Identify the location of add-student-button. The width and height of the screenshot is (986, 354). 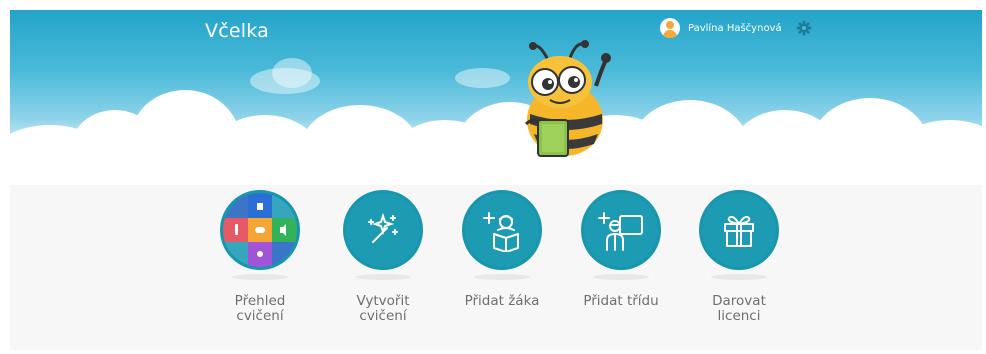
(502, 230).